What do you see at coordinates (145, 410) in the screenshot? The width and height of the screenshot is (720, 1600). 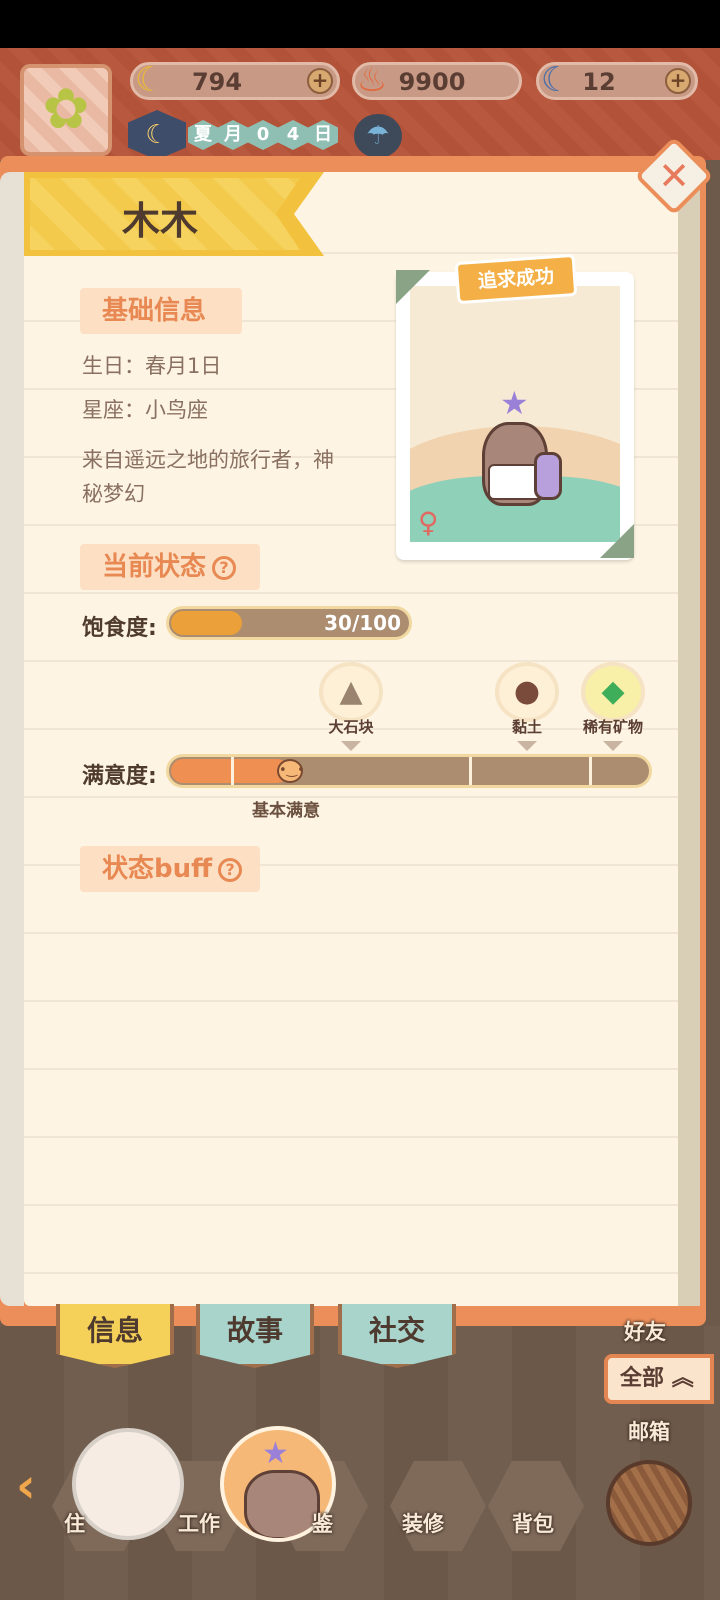 I see `zodiac-text: 星座：小鸟座` at bounding box center [145, 410].